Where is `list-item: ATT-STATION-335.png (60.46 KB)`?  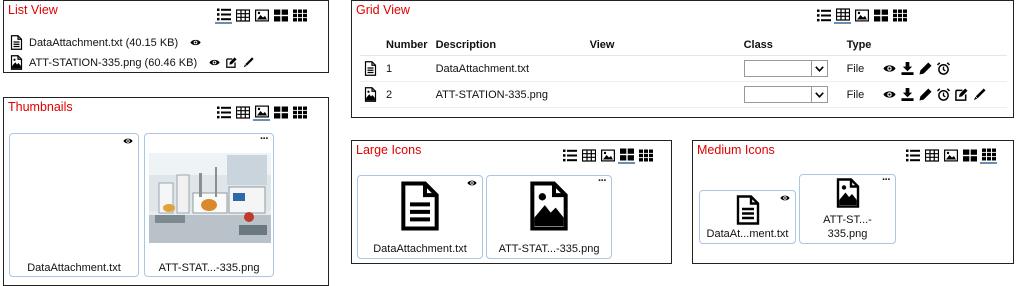 list-item: ATT-STATION-335.png (60.46 KB) is located at coordinates (132, 62).